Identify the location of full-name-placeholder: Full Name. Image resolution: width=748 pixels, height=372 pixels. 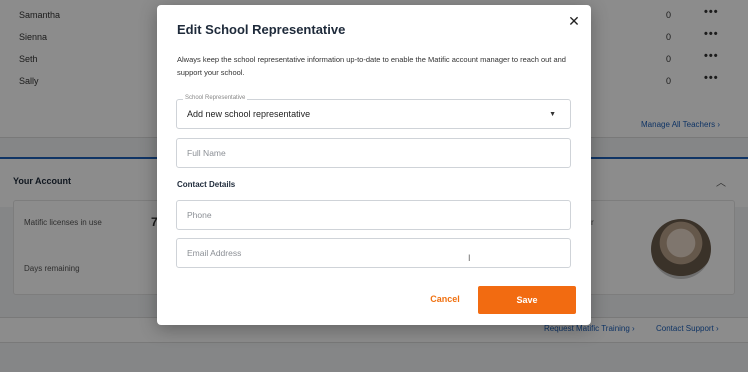
(206, 153).